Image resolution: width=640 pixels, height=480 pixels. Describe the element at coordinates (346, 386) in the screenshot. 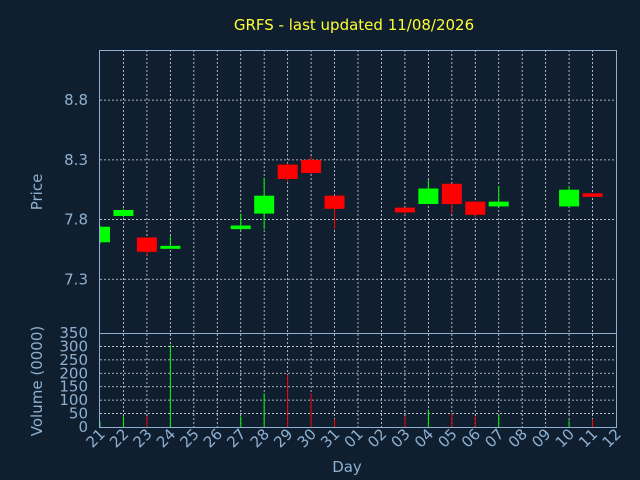

I see `volume-bars` at that location.